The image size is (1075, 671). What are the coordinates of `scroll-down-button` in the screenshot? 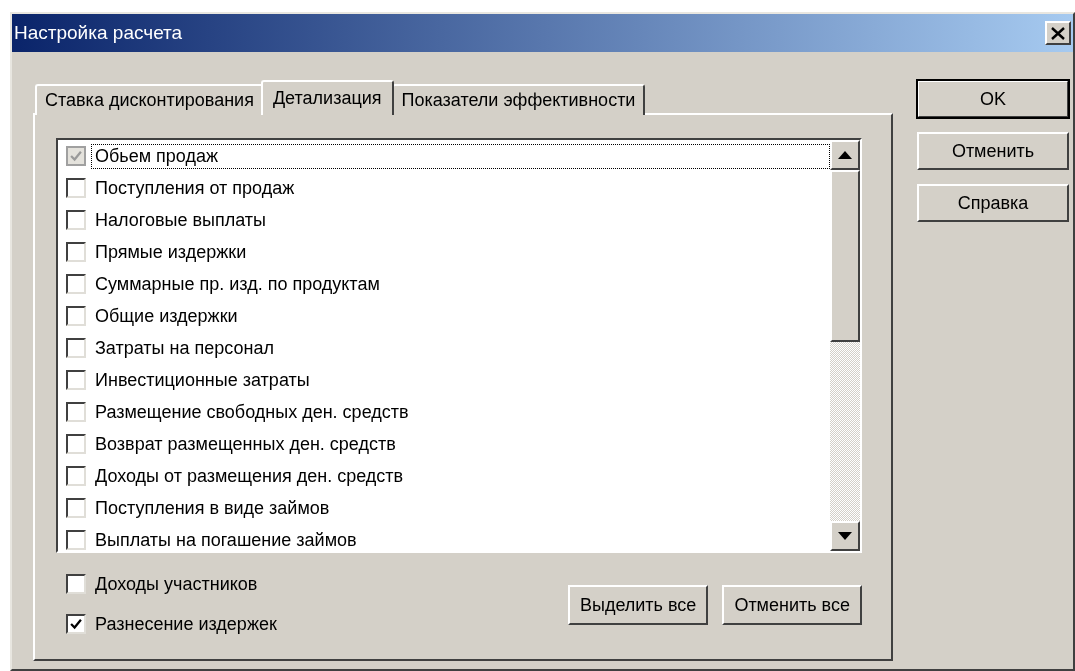 It's located at (845, 536).